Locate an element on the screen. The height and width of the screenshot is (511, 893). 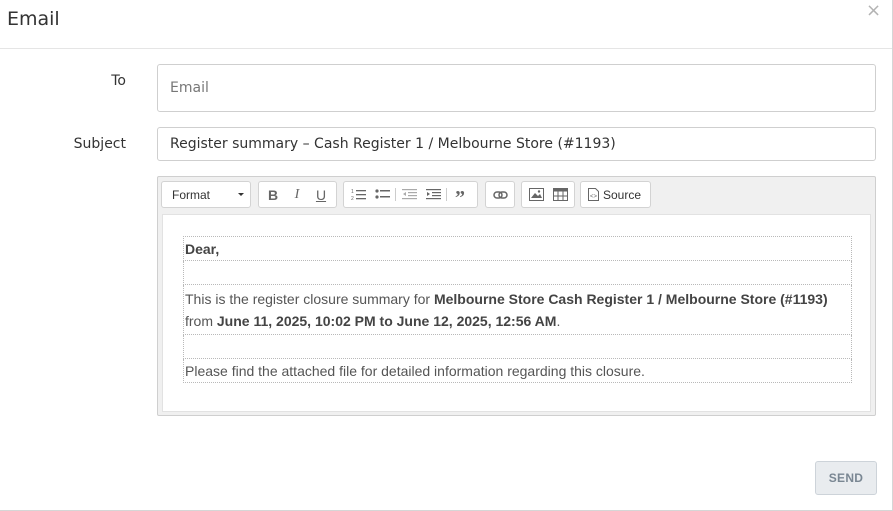
period-text: . is located at coordinates (558, 320).